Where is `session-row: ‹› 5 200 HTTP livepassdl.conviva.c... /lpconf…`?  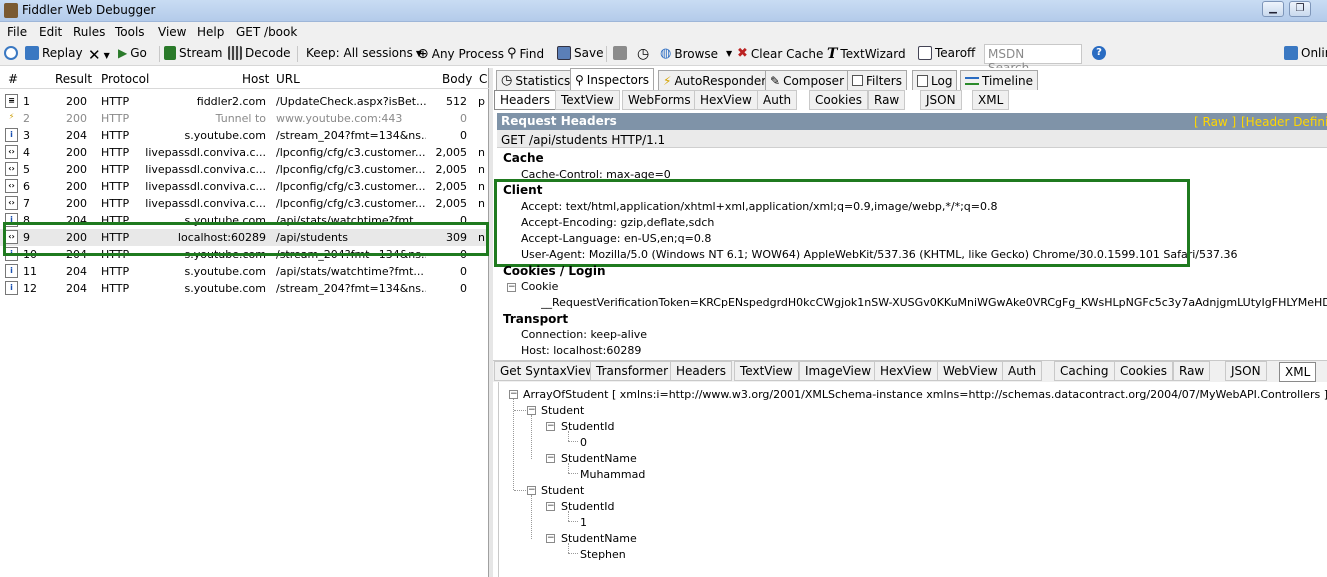
session-row: ‹› 5 200 HTTP livepassdl.conviva.c... /lpconf… is located at coordinates (244, 169).